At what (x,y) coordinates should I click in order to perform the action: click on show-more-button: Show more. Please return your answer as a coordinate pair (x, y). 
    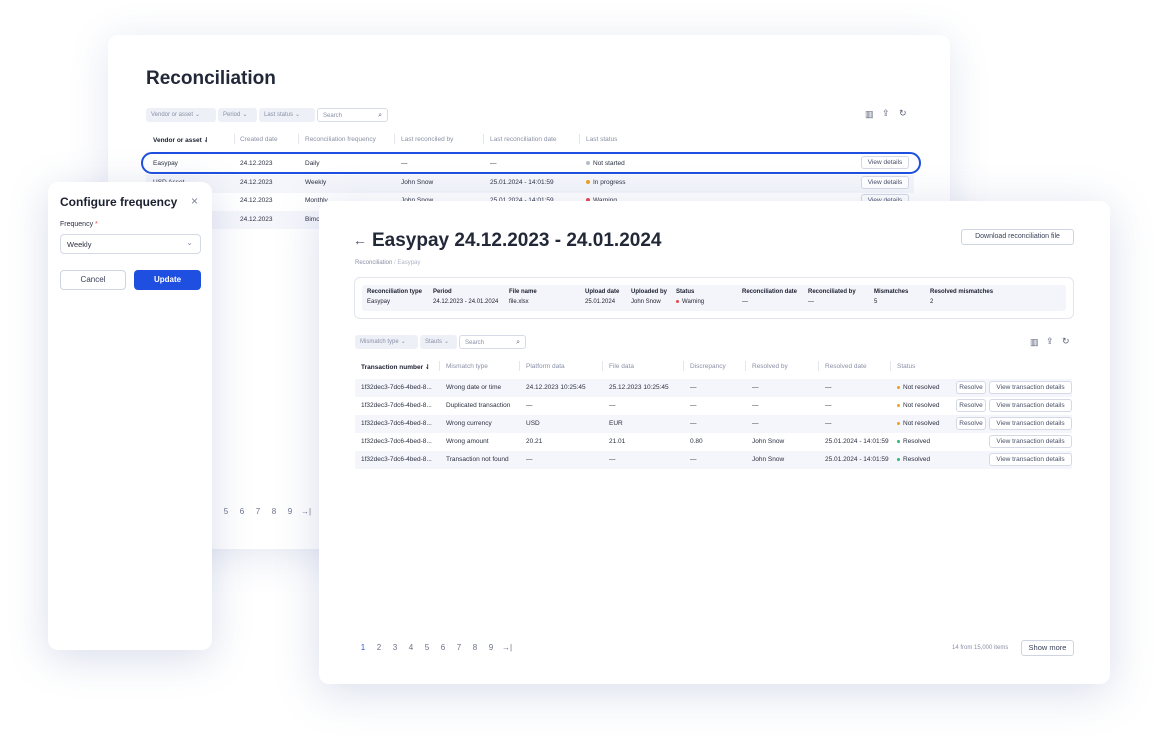
    Looking at the image, I should click on (1047, 648).